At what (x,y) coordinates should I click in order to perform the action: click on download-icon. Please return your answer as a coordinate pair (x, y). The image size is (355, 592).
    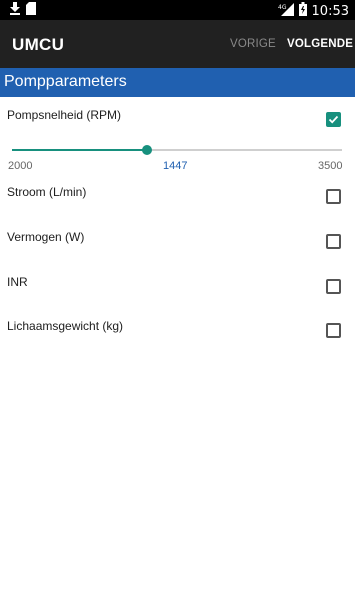
    Looking at the image, I should click on (15, 11).